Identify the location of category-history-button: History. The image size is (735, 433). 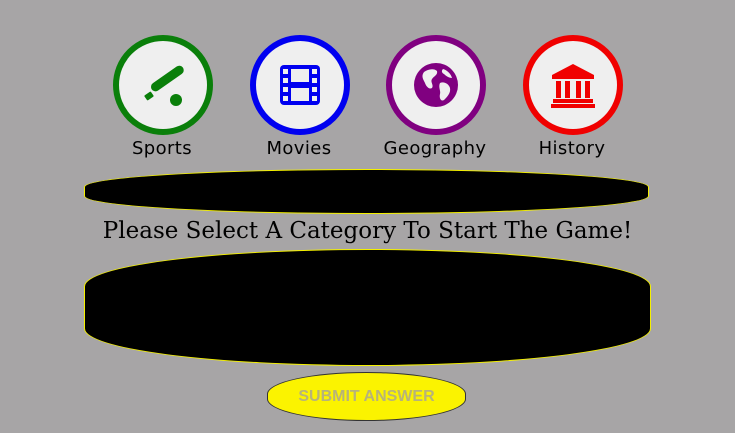
(572, 100).